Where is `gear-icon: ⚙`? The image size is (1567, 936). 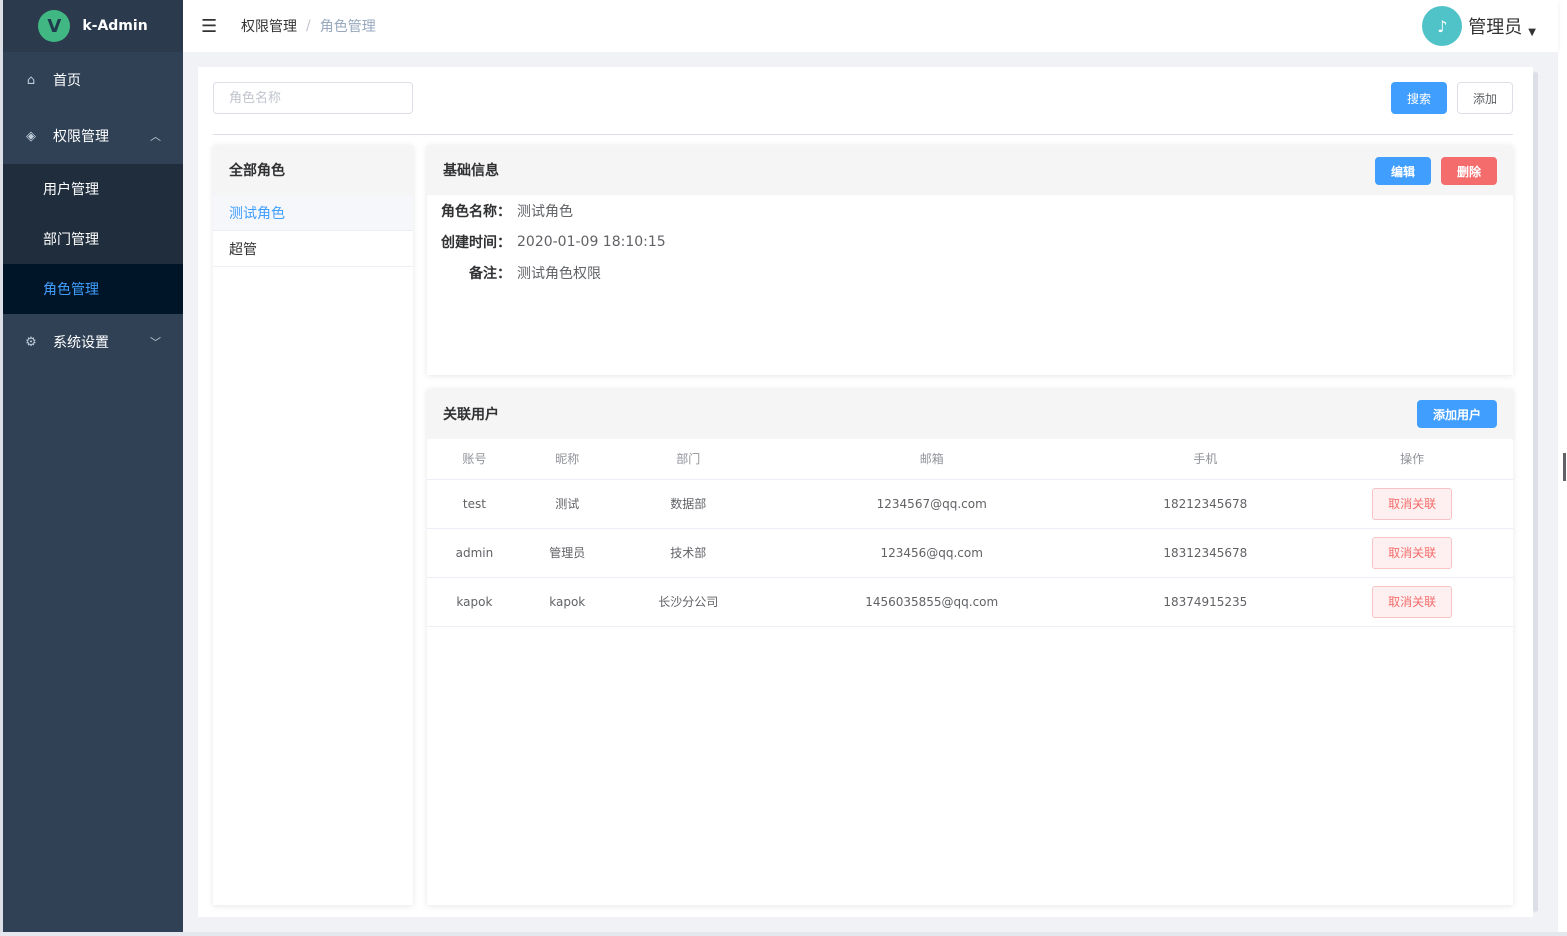 gear-icon: ⚙ is located at coordinates (31, 342).